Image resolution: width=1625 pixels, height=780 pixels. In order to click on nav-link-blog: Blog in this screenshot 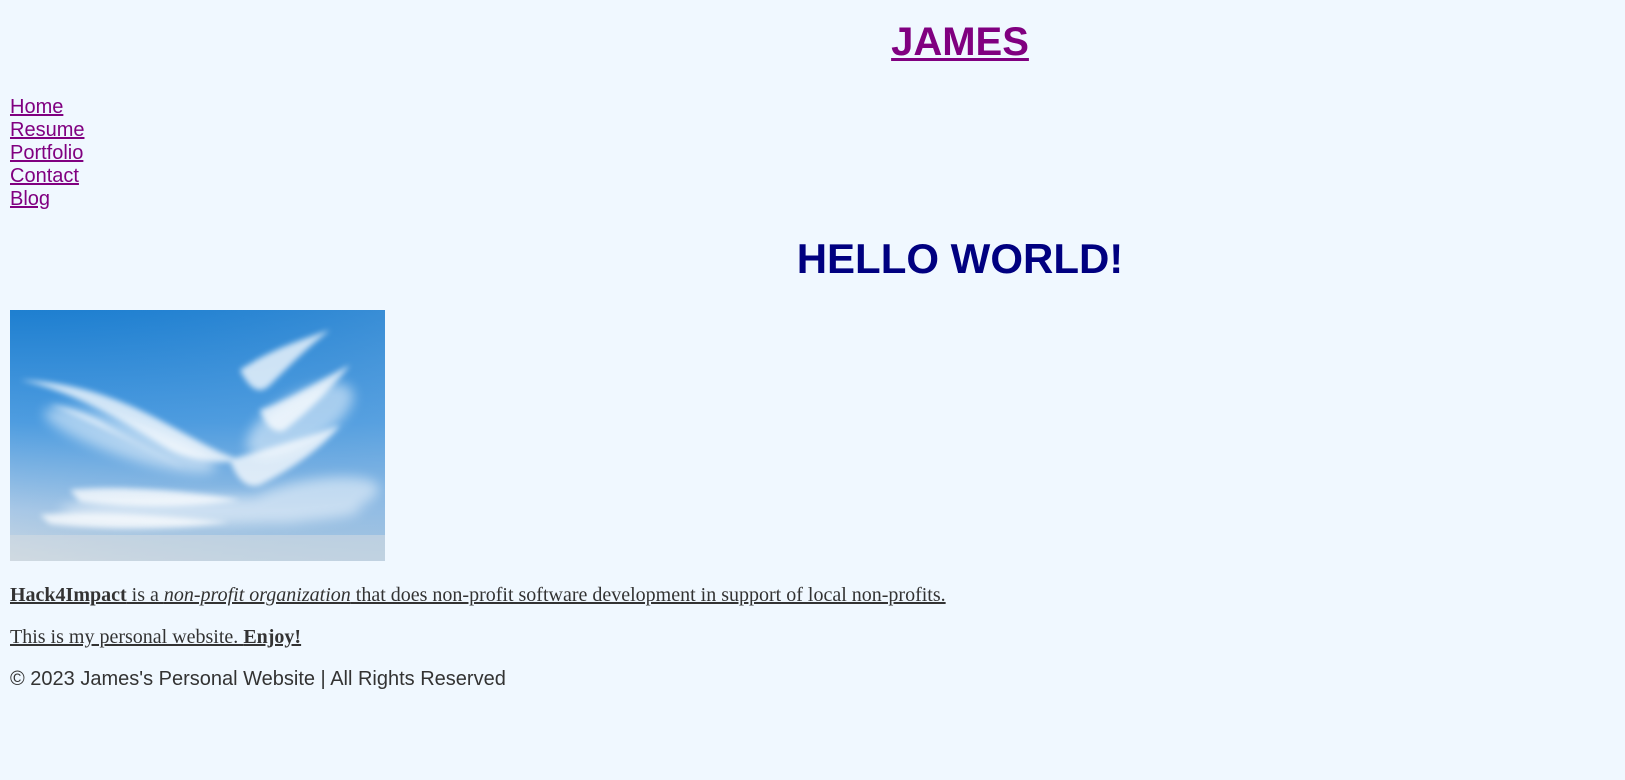, I will do `click(47, 199)`.